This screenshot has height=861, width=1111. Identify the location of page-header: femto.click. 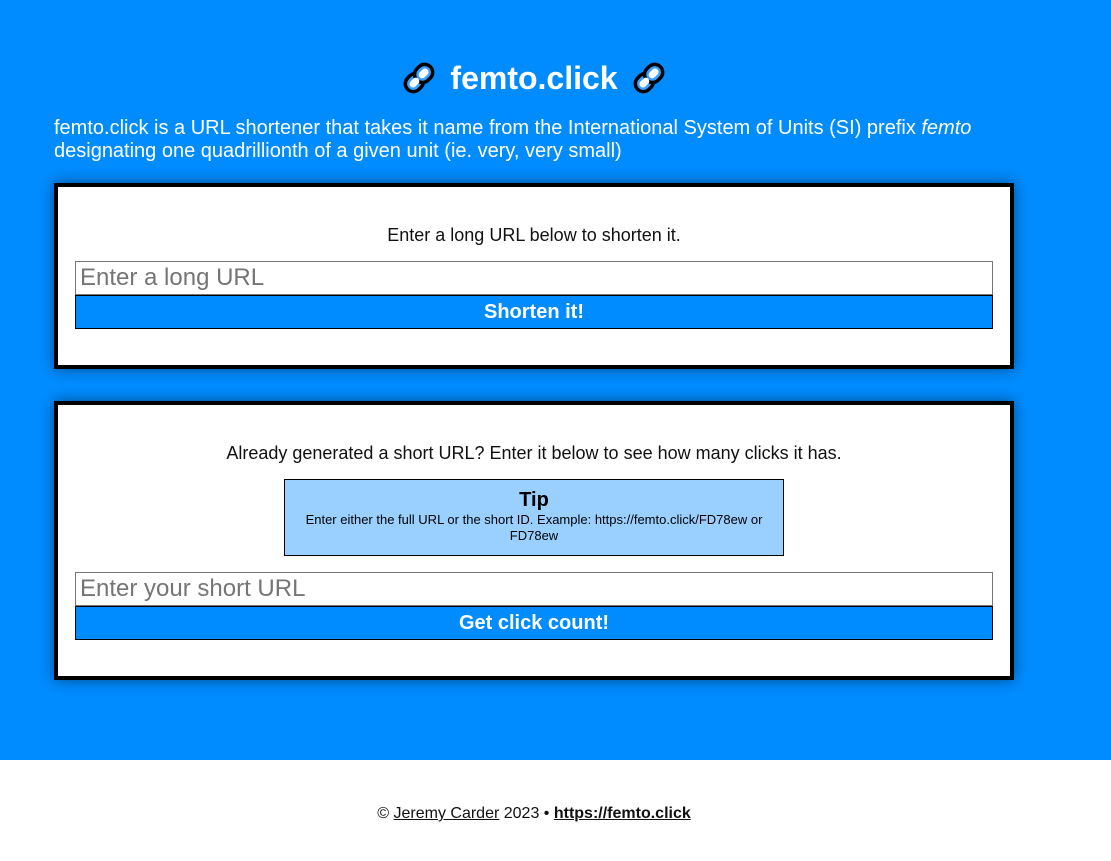
(534, 78).